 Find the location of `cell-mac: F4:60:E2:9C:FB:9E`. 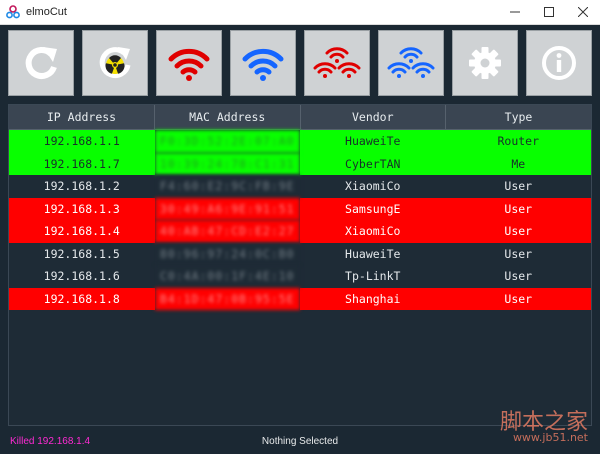

cell-mac: F4:60:E2:9C:FB:9E is located at coordinates (227, 186).